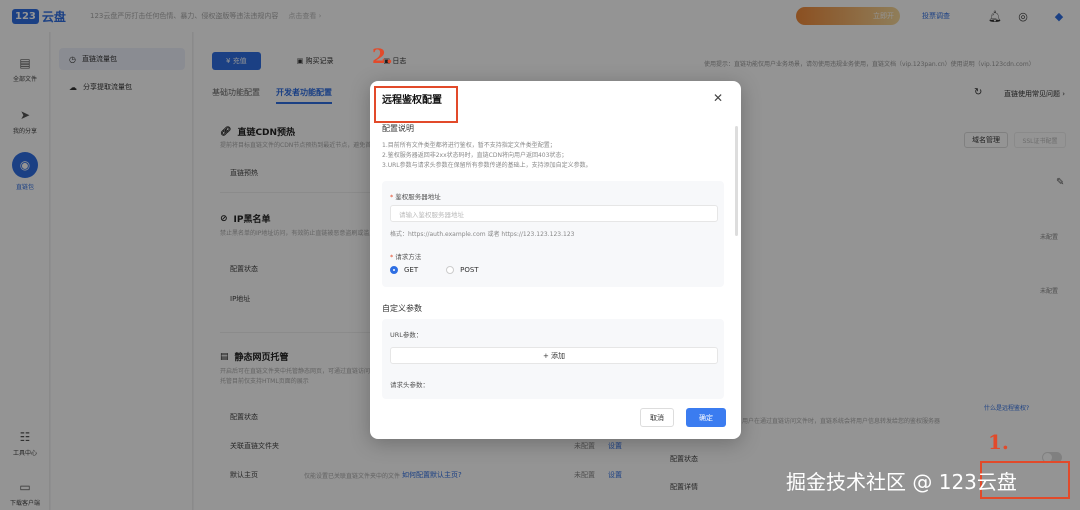  What do you see at coordinates (382, 56) in the screenshot?
I see `annotation-step-2: 2.` at bounding box center [382, 56].